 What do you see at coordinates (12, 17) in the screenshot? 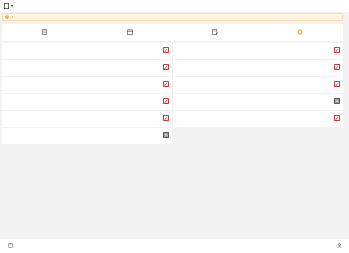
I see `notice-count: 4` at bounding box center [12, 17].